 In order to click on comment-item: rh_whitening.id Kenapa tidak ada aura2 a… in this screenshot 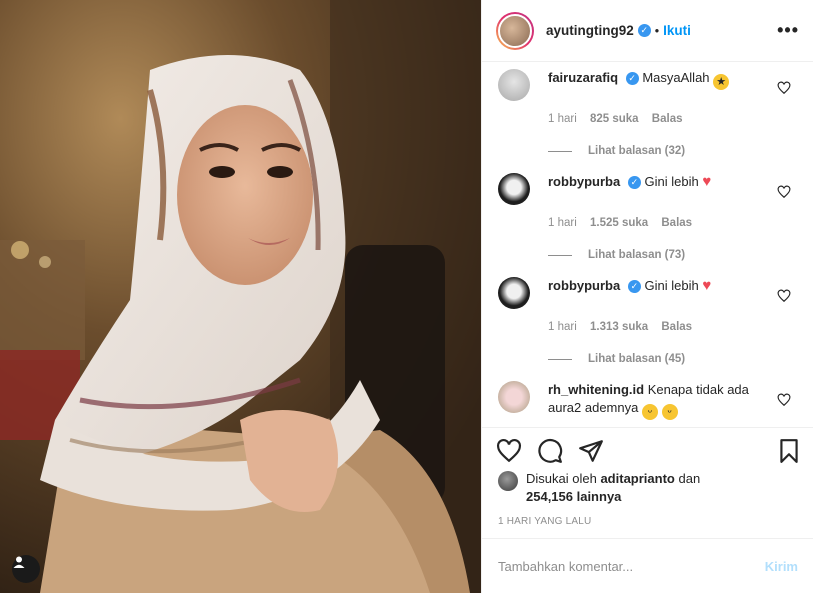, I will do `click(650, 400)`.